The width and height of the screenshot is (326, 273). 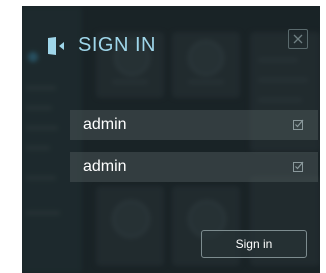 I want to click on password-value: admin, so click(x=105, y=166).